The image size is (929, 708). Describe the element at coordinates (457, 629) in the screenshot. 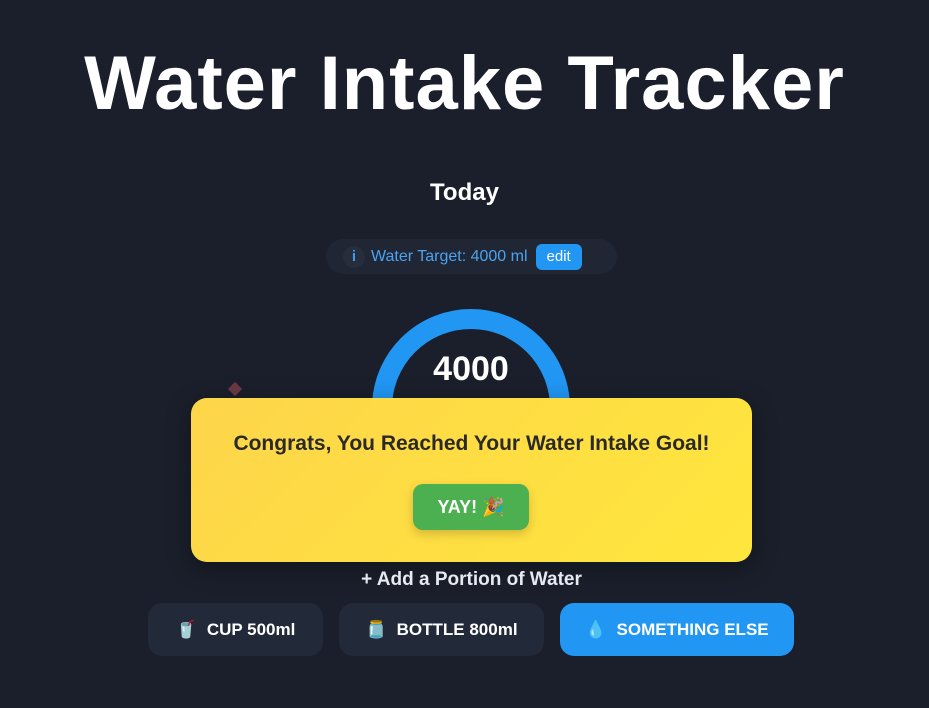

I see `bottle-button-label: BOTTLE 800ml` at that location.